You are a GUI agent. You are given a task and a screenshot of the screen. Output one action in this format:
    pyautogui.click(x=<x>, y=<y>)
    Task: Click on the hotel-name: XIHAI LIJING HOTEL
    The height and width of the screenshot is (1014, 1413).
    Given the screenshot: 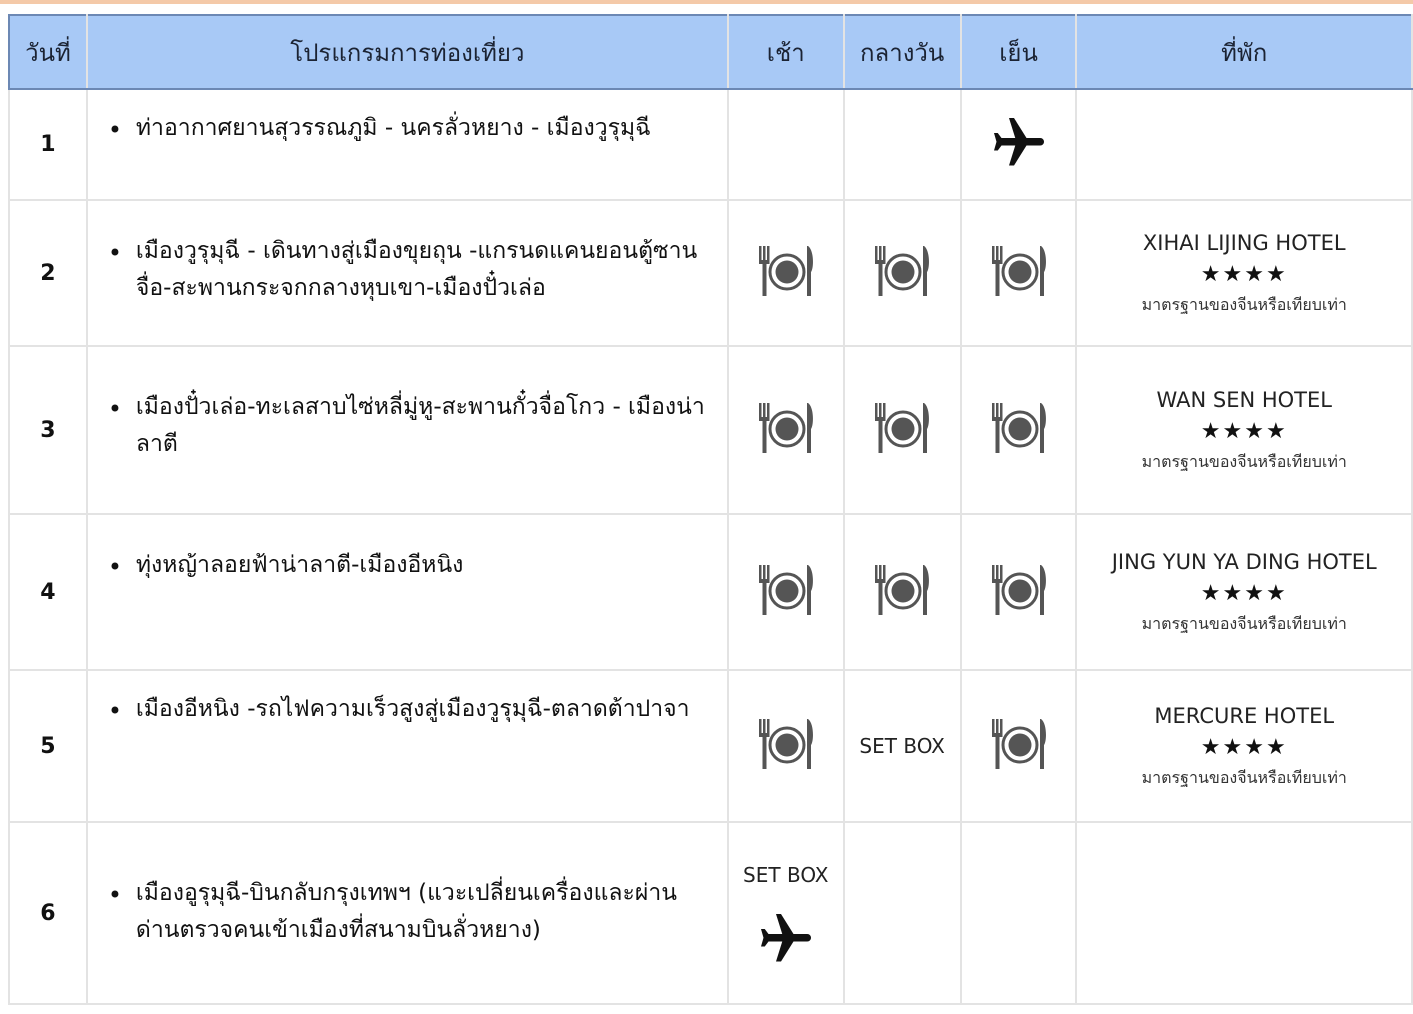 What is the action you would take?
    pyautogui.click(x=1244, y=243)
    